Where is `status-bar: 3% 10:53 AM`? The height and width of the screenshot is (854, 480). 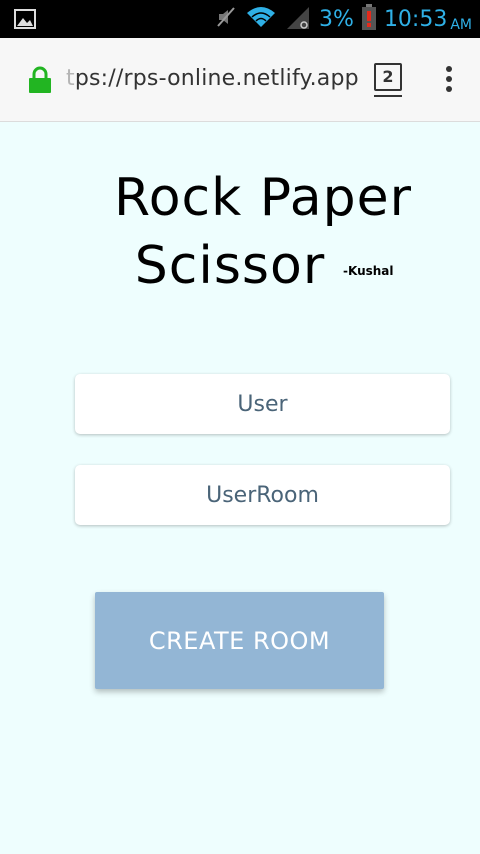
status-bar: 3% 10:53 AM is located at coordinates (240, 19).